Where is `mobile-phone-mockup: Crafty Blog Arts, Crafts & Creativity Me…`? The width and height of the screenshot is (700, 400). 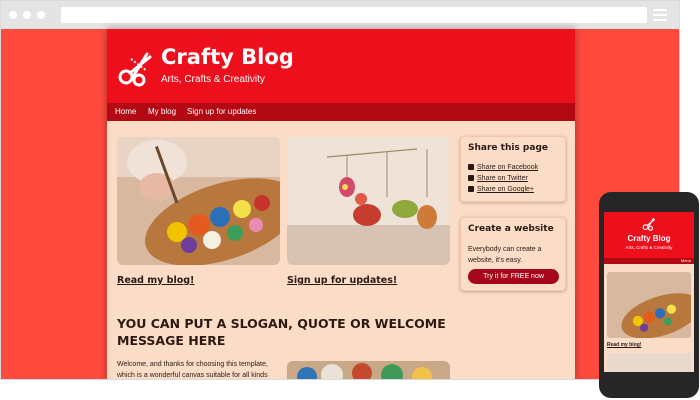 mobile-phone-mockup: Crafty Blog Arts, Crafts & Creativity Me… is located at coordinates (649, 295).